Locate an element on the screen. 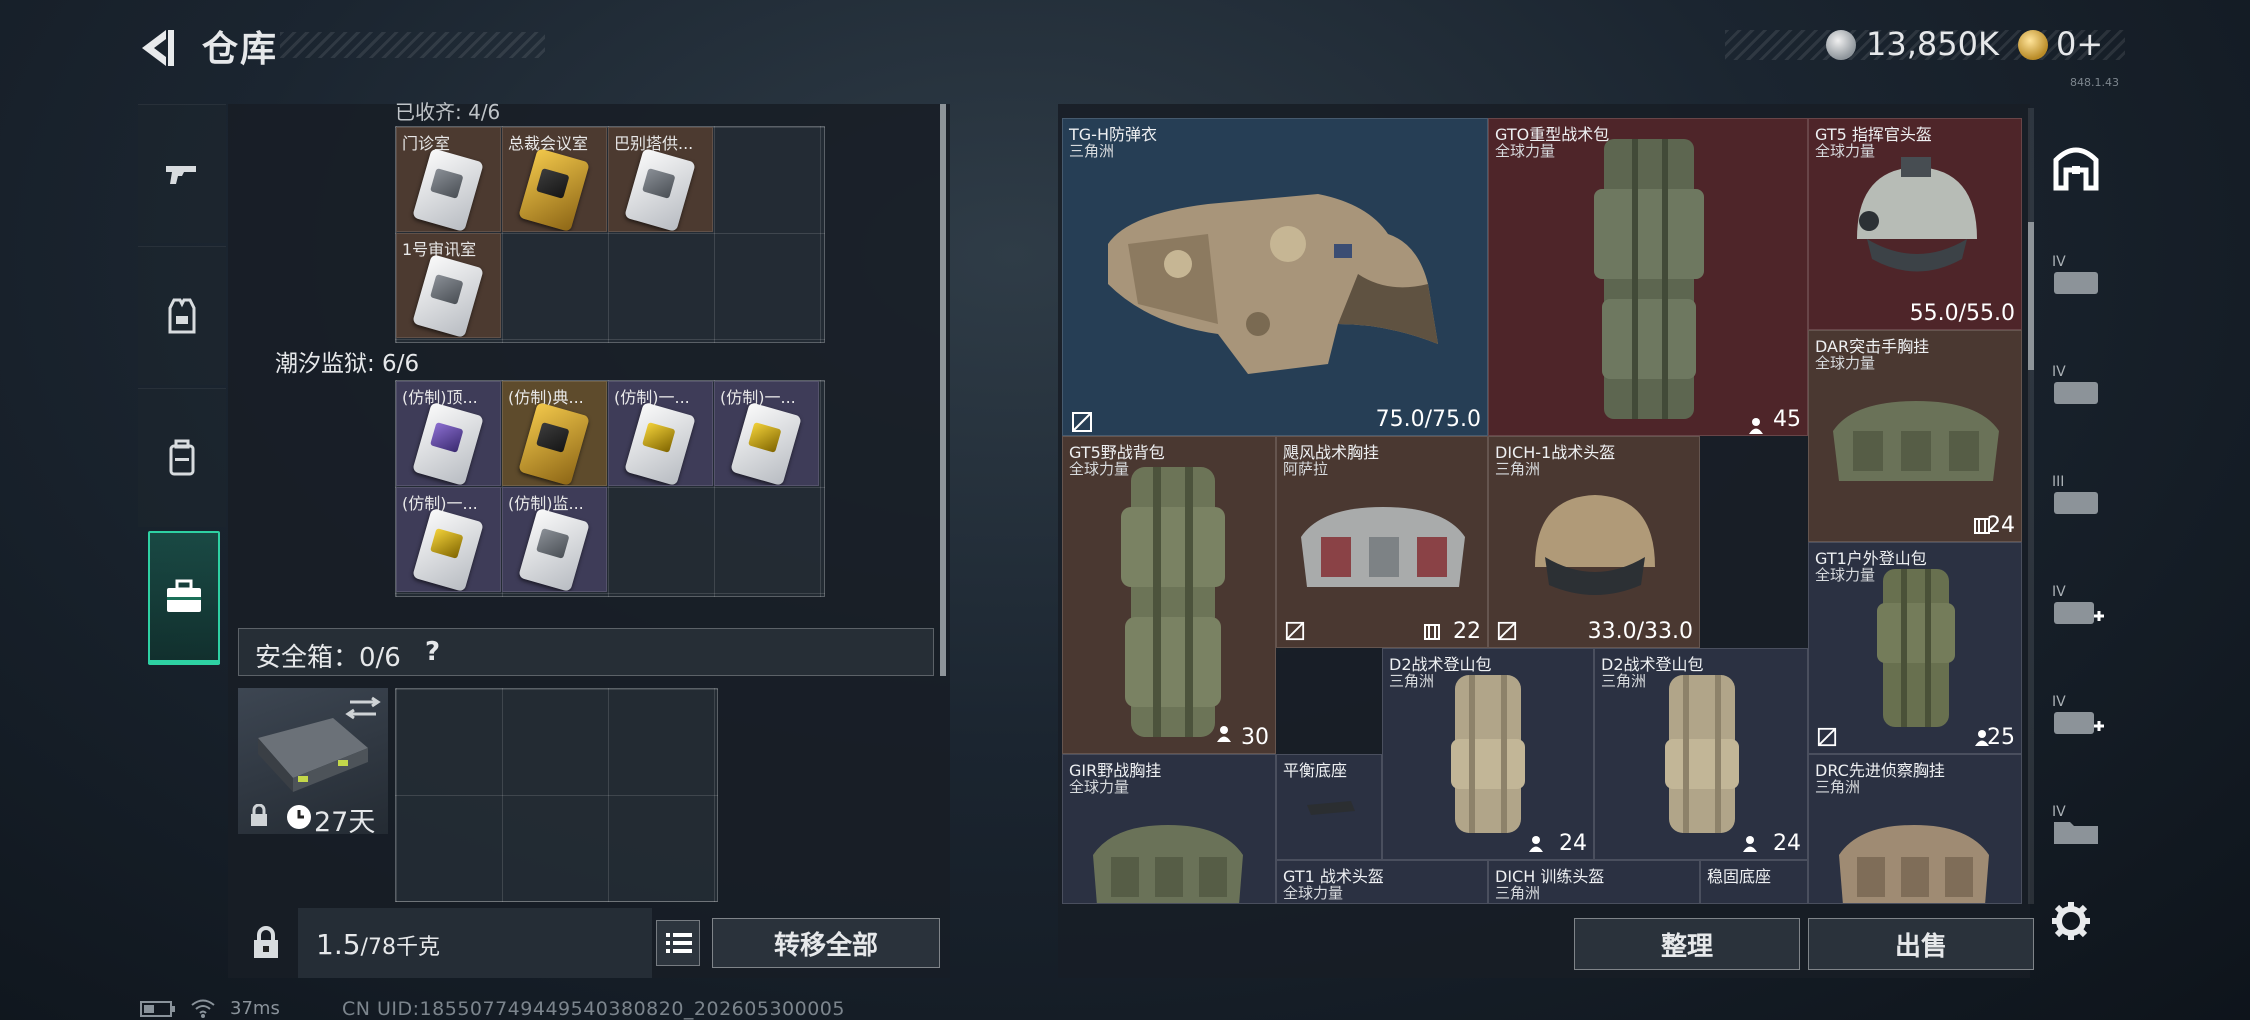 This screenshot has width=2250, height=1020. briefcase-icon is located at coordinates (184, 595).